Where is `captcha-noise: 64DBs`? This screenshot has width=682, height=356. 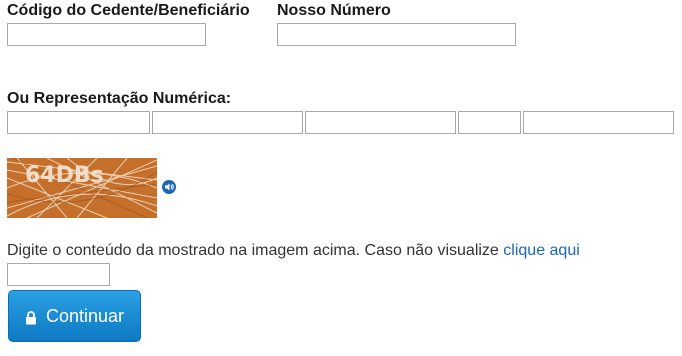 captcha-noise: 64DBs is located at coordinates (82, 188).